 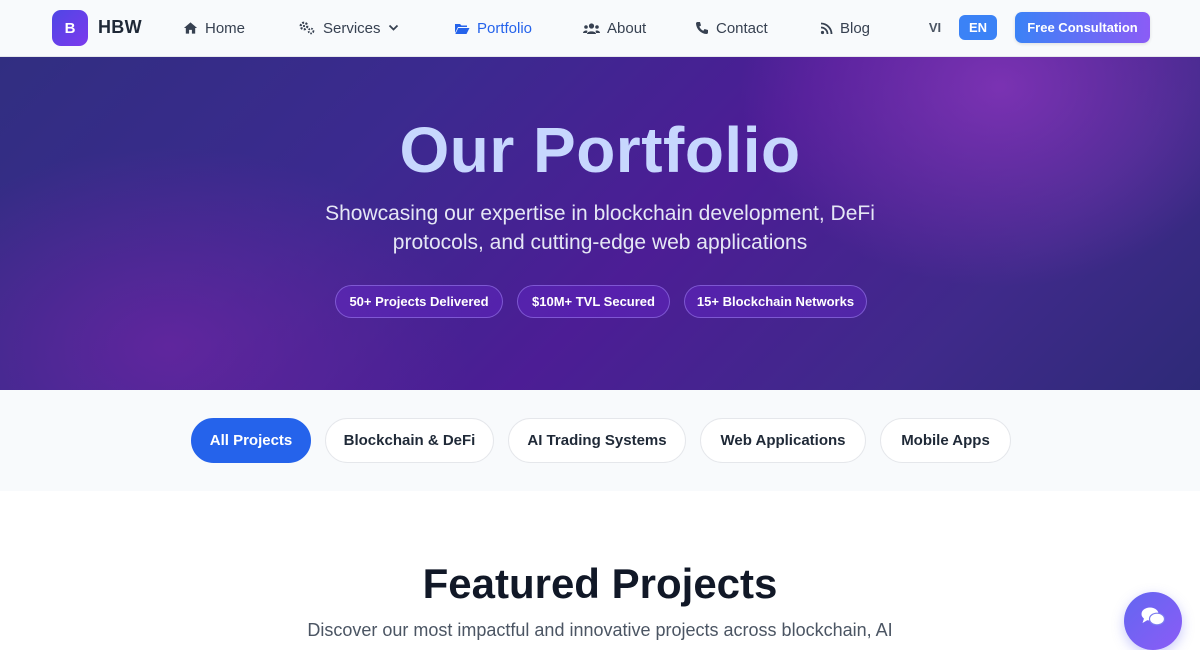 I want to click on stat-badge-networks: 15+ Blockchain Networks, so click(x=775, y=301).